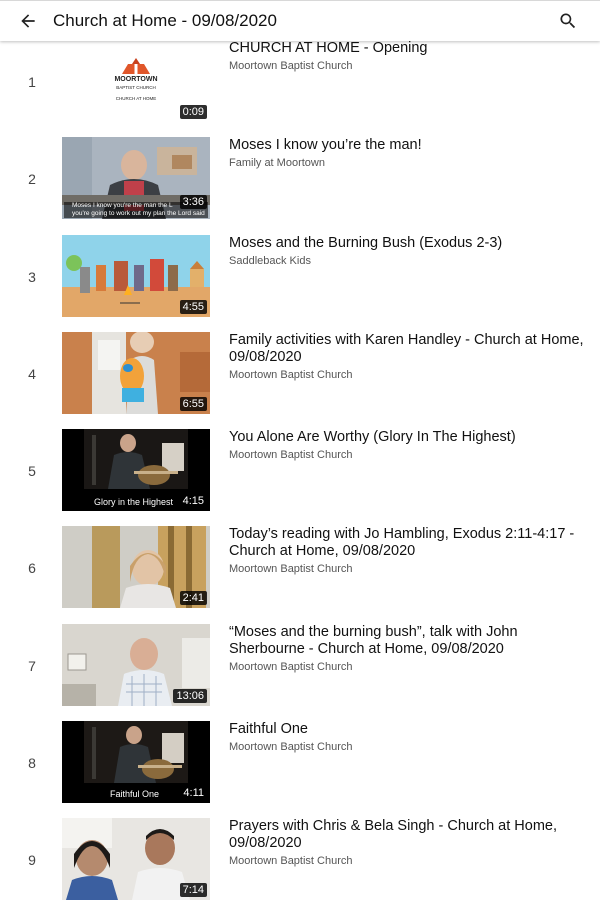  I want to click on item-index: 6, so click(32, 568).